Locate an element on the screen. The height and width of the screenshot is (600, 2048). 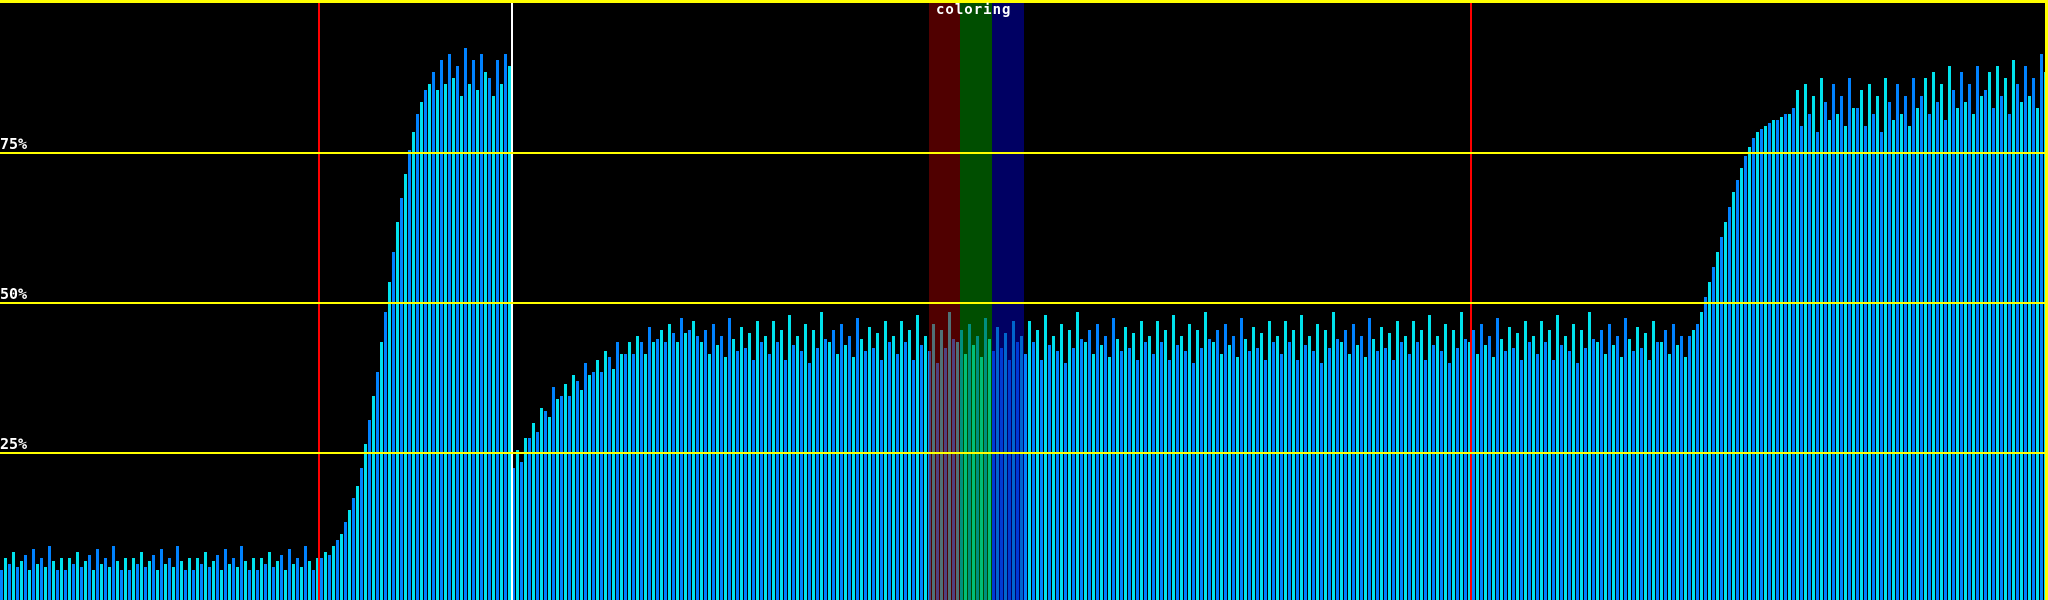
axis-label-25: 25% is located at coordinates (14, 444).